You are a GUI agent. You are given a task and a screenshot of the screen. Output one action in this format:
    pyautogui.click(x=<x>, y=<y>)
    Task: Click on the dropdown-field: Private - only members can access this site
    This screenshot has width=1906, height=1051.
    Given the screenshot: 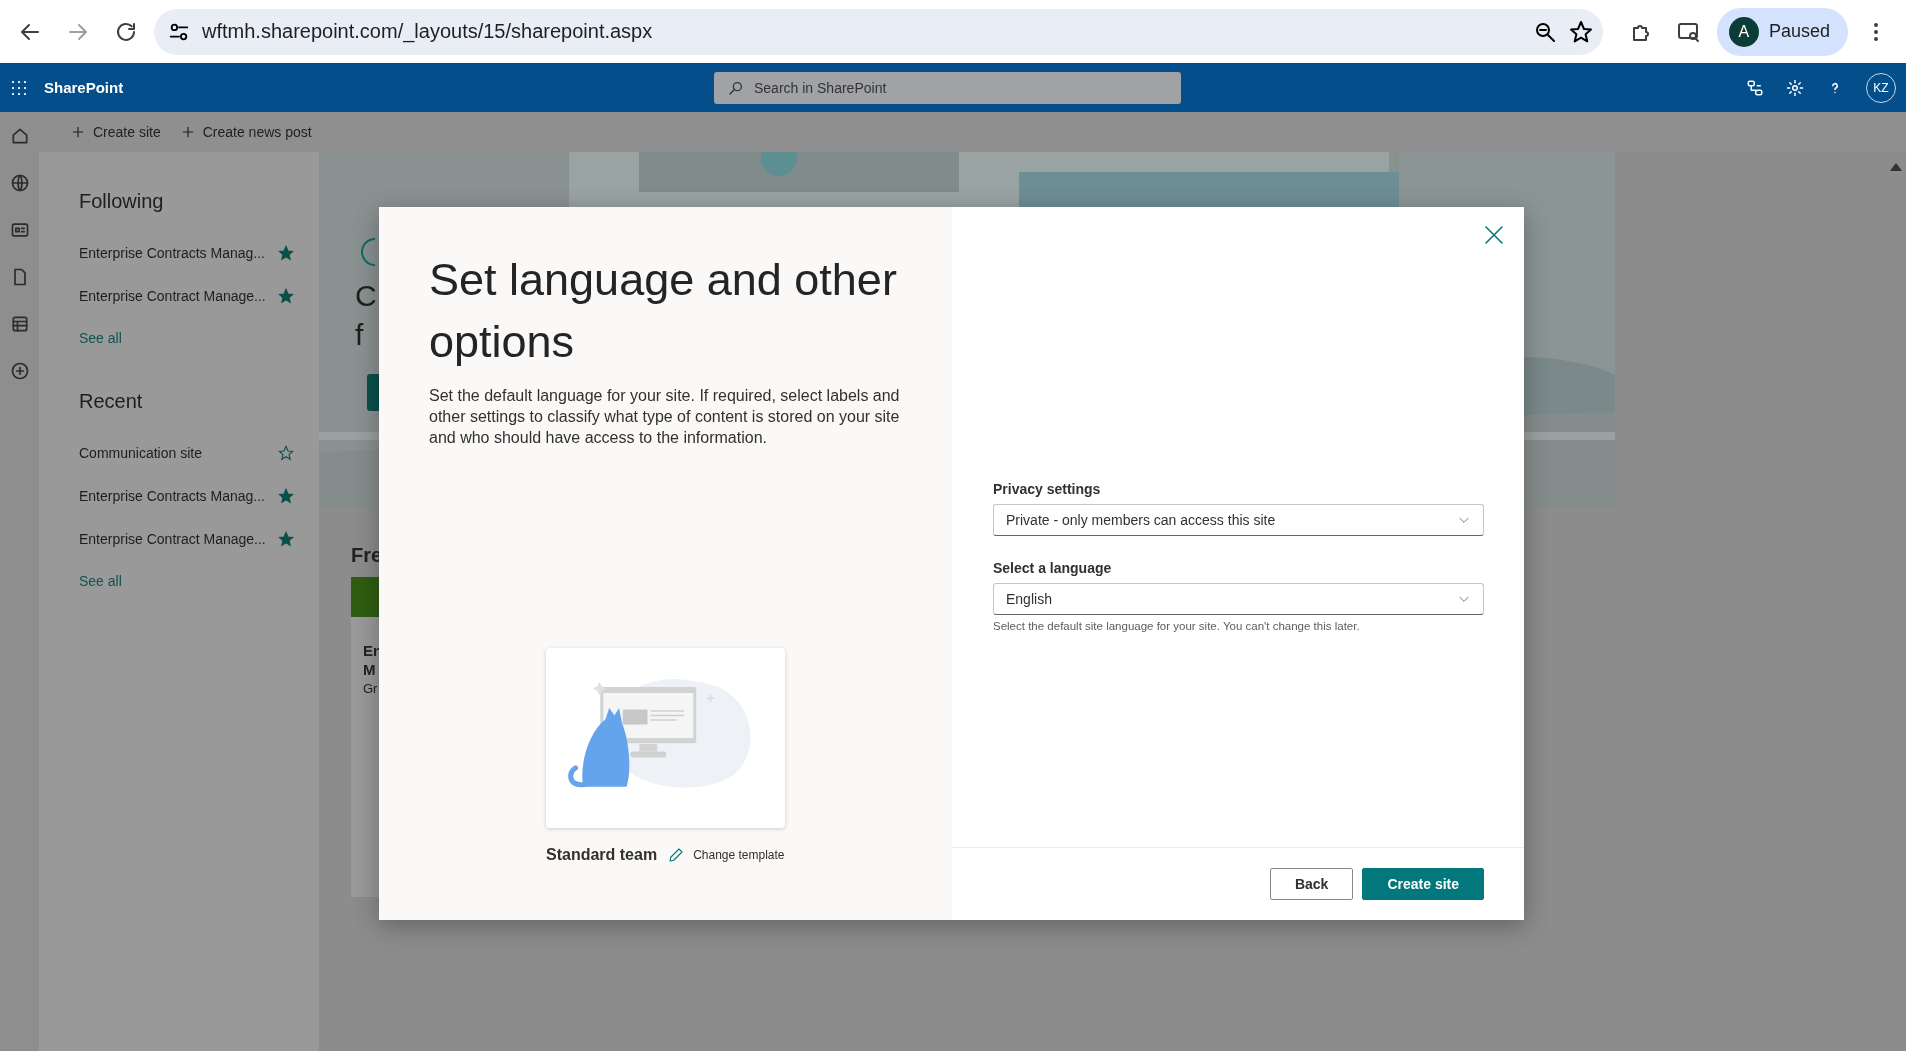 What is the action you would take?
    pyautogui.click(x=1238, y=520)
    